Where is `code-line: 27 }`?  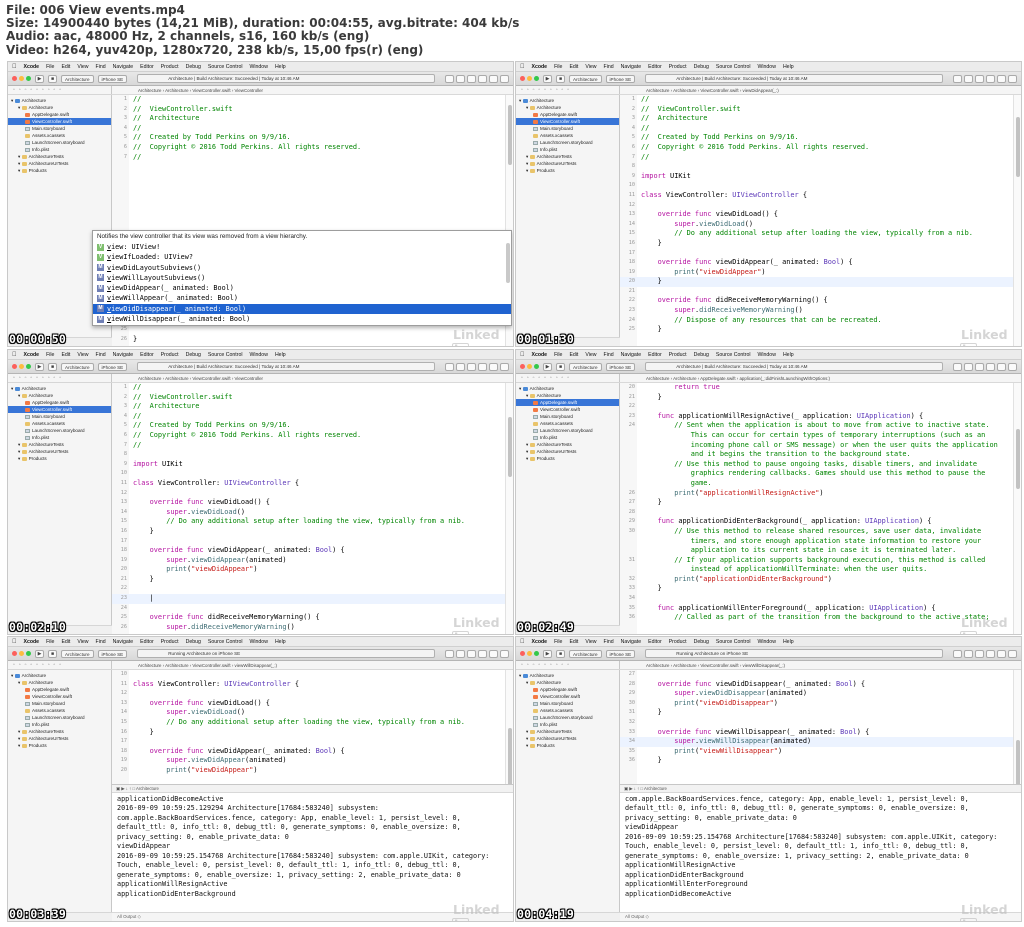
code-line: 27 } is located at coordinates (816, 503).